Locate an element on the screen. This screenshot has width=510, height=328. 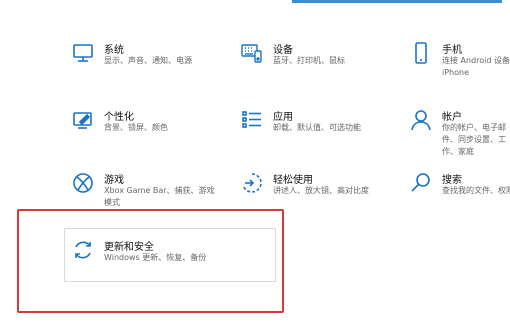
tile-apps: 应用 卸载、默认值、可选功能 is located at coordinates (316, 137).